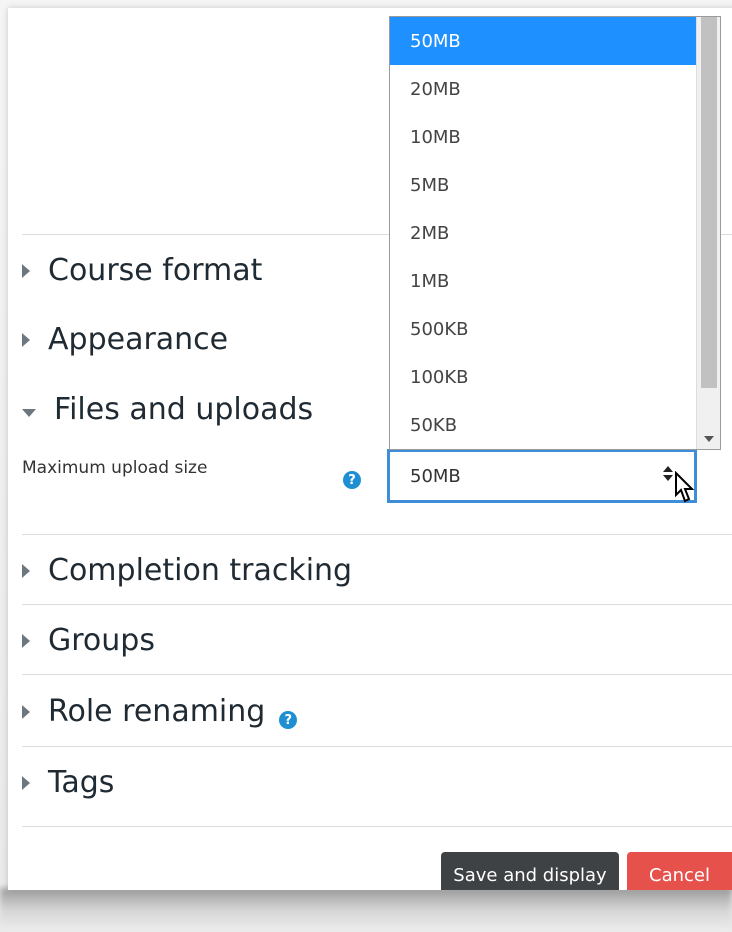  I want to click on section-title: Role renaming, so click(157, 711).